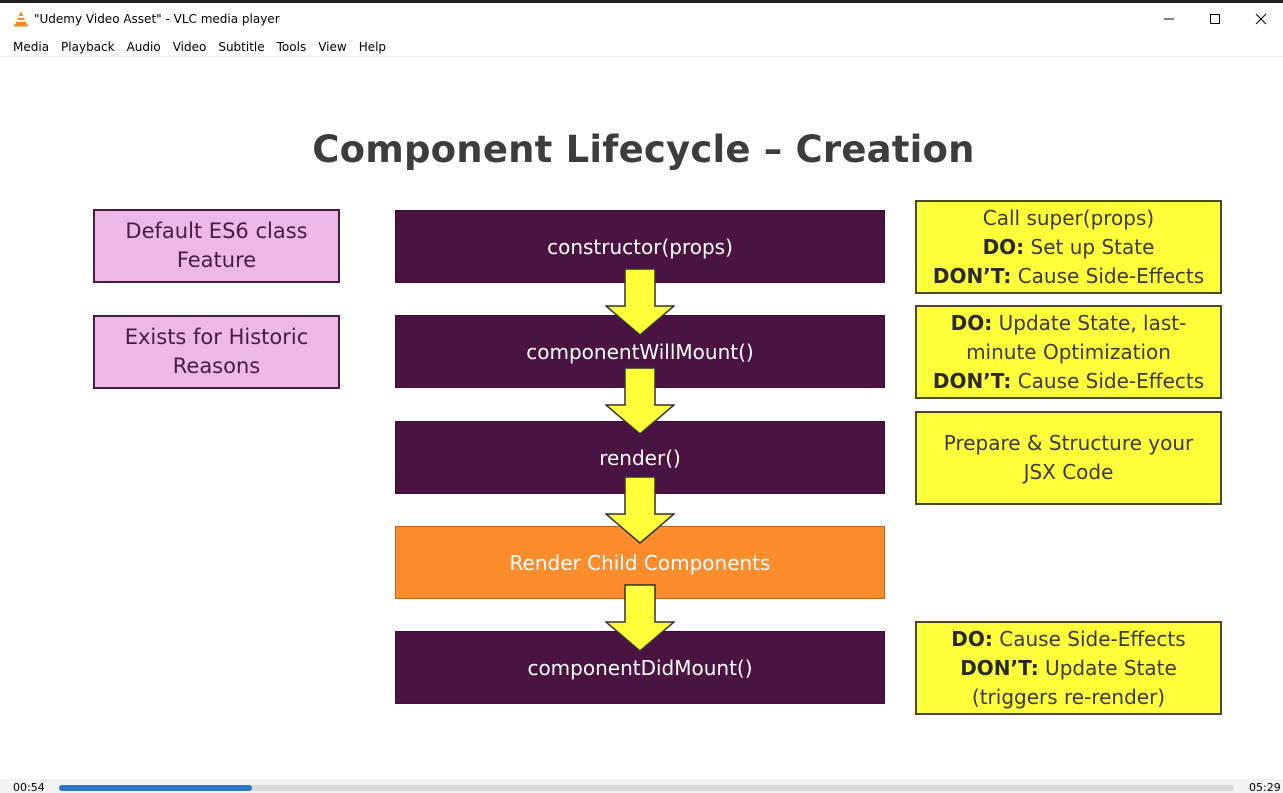 The width and height of the screenshot is (1283, 793). What do you see at coordinates (216, 337) in the screenshot?
I see `side-note-line: Exists for Historic` at bounding box center [216, 337].